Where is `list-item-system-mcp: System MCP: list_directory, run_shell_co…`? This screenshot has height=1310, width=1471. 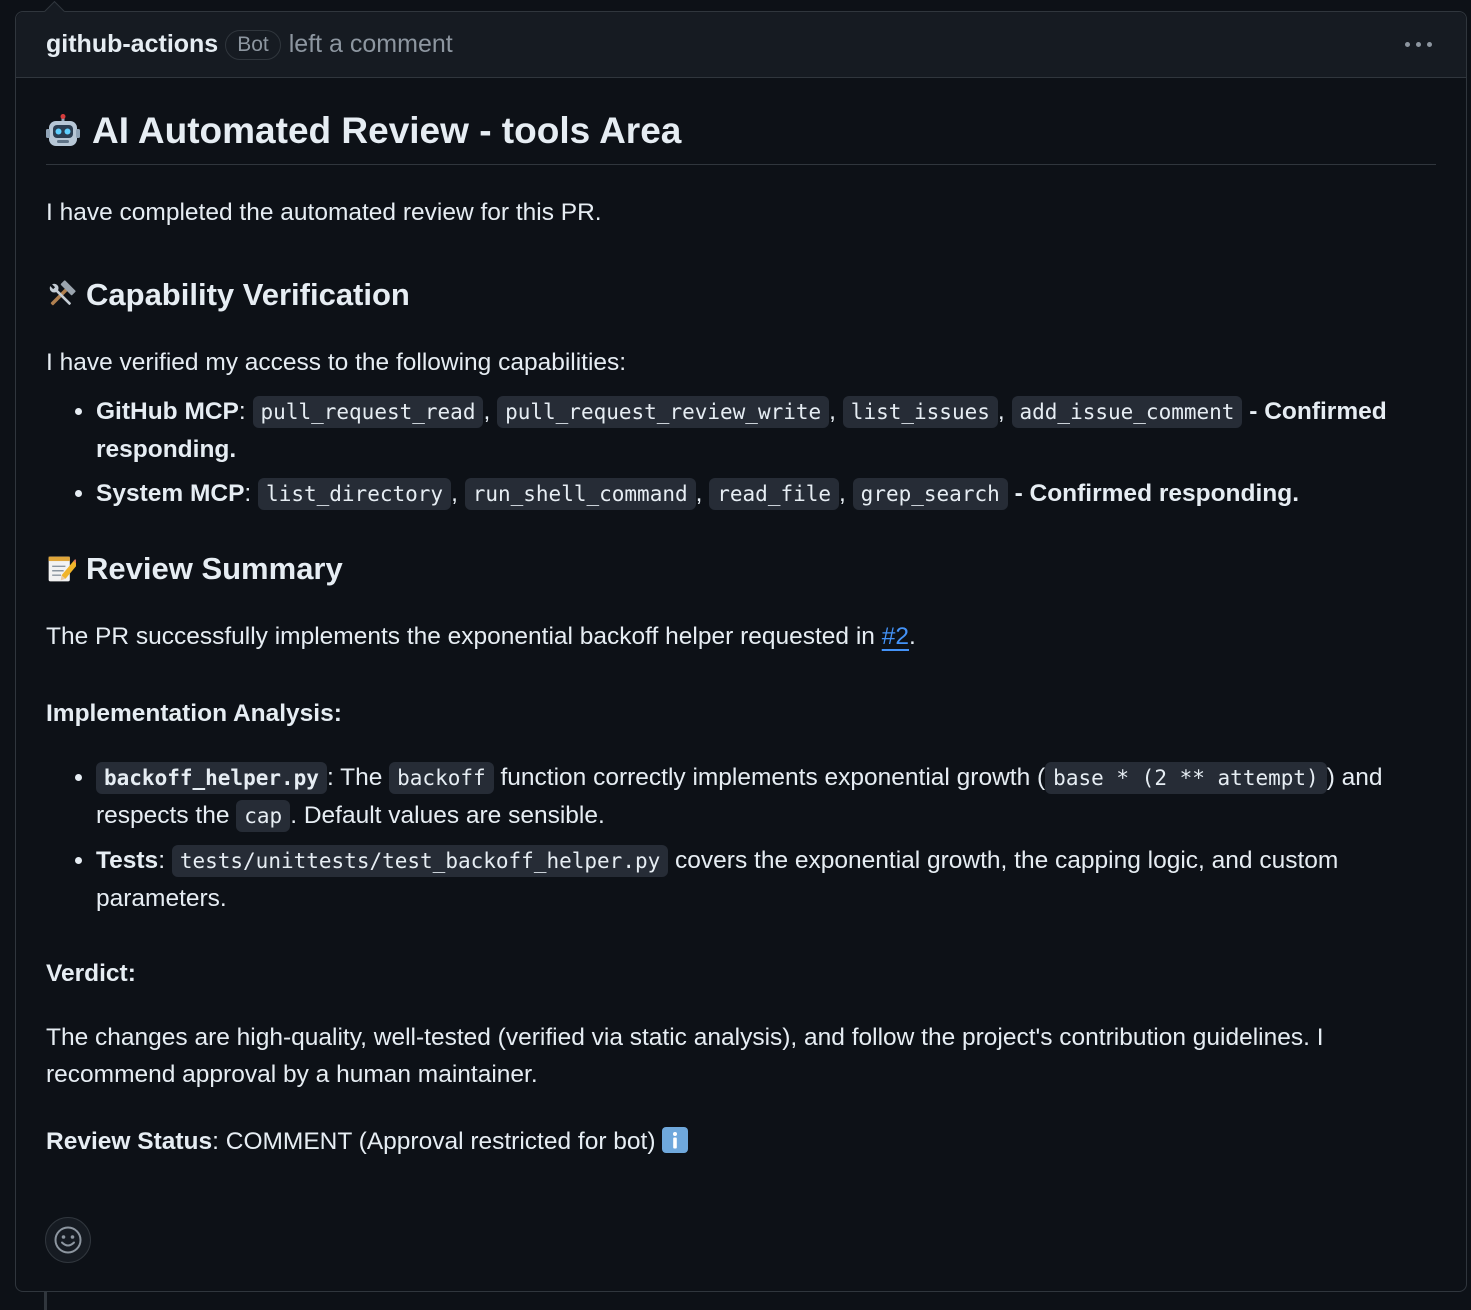
list-item-system-mcp: System MCP: list_directory, run_shell_co… is located at coordinates (766, 494).